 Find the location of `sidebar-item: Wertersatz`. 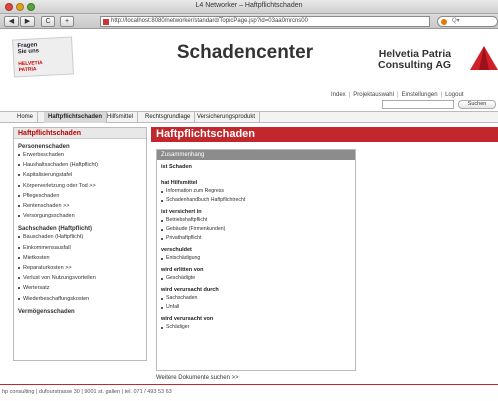

sidebar-item: Wertersatz is located at coordinates (80, 288).